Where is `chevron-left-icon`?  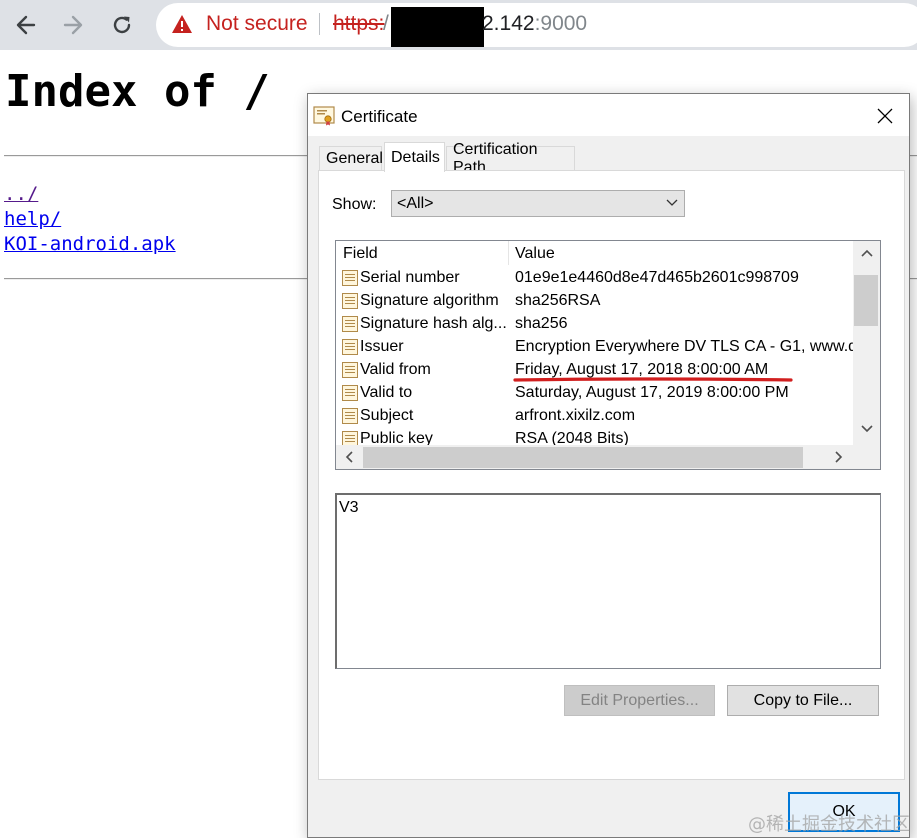
chevron-left-icon is located at coordinates (349, 457).